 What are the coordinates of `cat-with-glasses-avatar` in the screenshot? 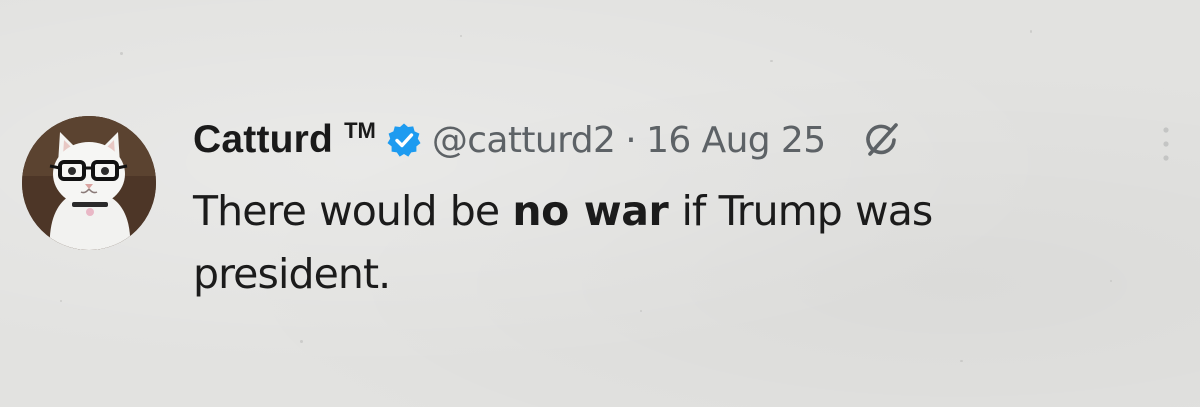 It's located at (89, 183).